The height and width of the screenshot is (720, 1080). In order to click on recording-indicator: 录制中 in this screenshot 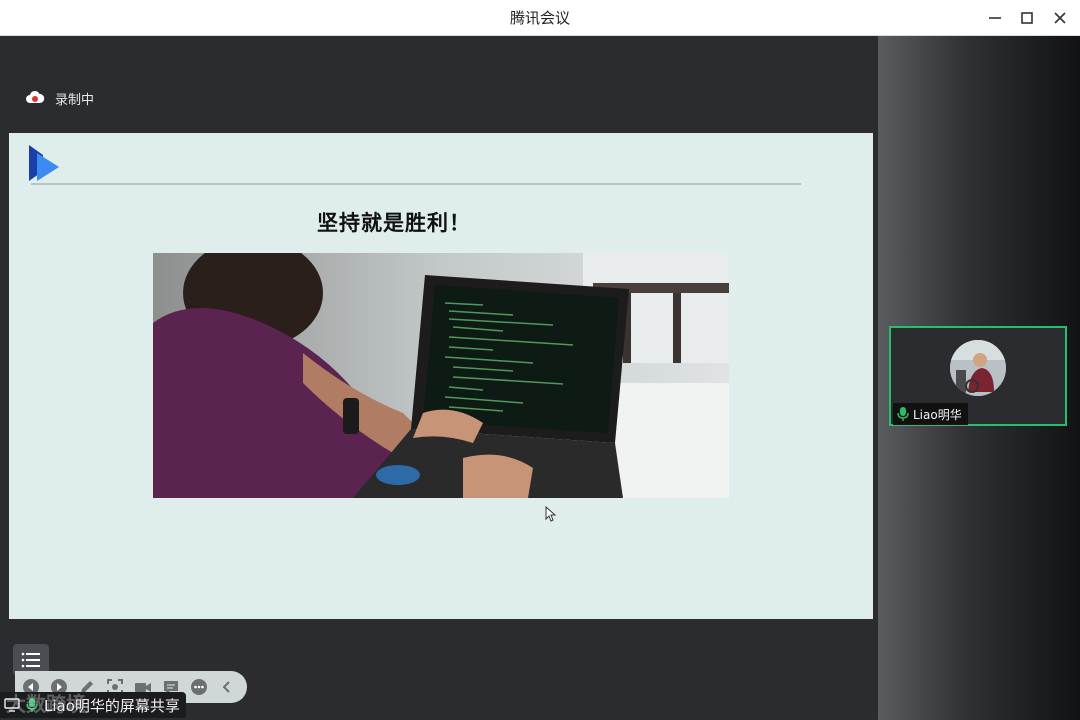, I will do `click(59, 98)`.